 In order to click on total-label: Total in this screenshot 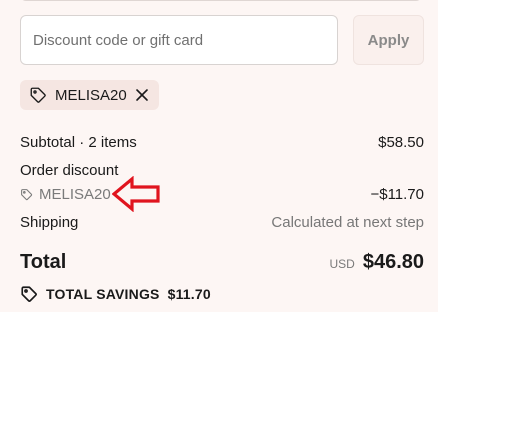, I will do `click(43, 262)`.